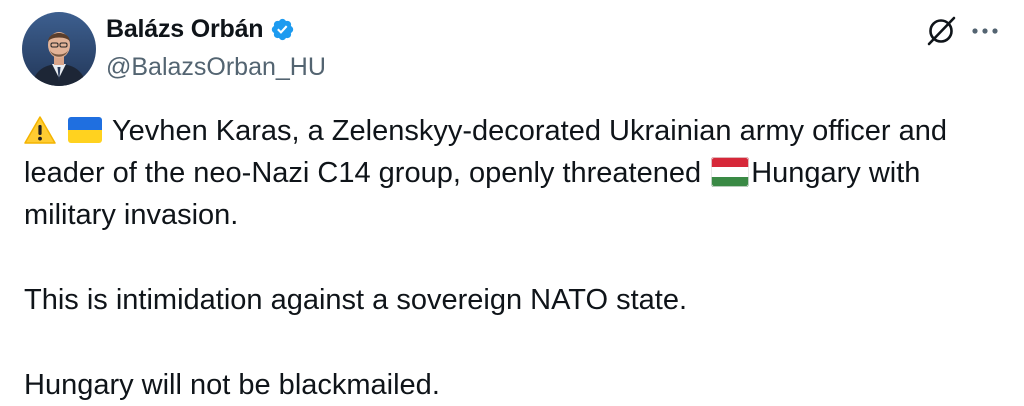 This screenshot has width=1024, height=406. What do you see at coordinates (85, 130) in the screenshot?
I see `ukraine-flag-emoji` at bounding box center [85, 130].